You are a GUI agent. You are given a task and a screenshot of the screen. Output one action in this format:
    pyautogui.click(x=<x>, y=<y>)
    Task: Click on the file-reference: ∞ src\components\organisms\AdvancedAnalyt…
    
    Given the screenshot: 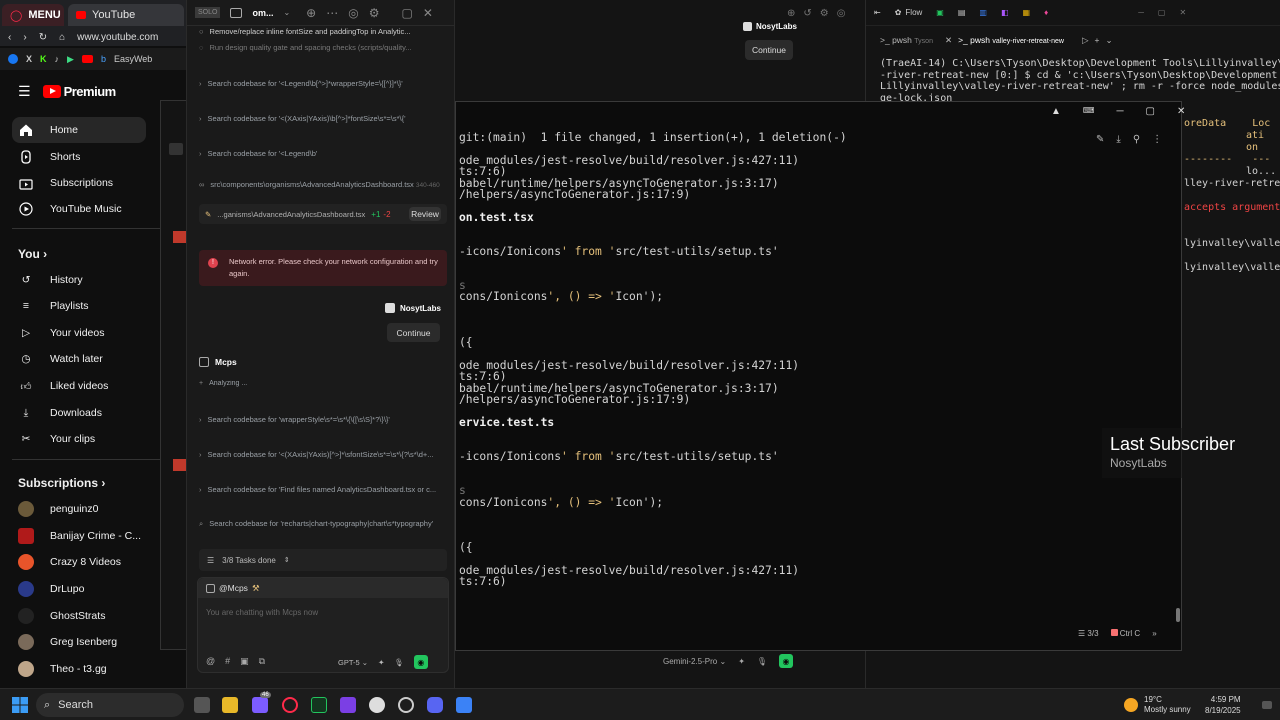 What is the action you would take?
    pyautogui.click(x=323, y=184)
    